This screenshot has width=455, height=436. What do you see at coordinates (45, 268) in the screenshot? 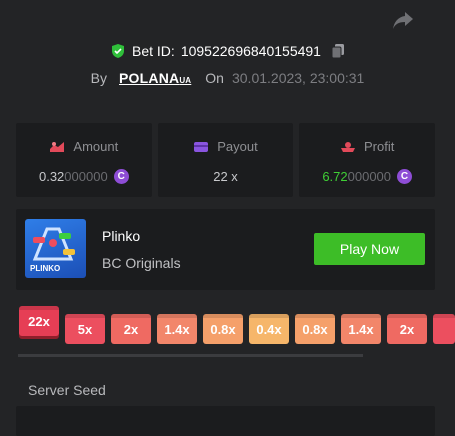
I see `thumbnail-label: PLINKO` at bounding box center [45, 268].